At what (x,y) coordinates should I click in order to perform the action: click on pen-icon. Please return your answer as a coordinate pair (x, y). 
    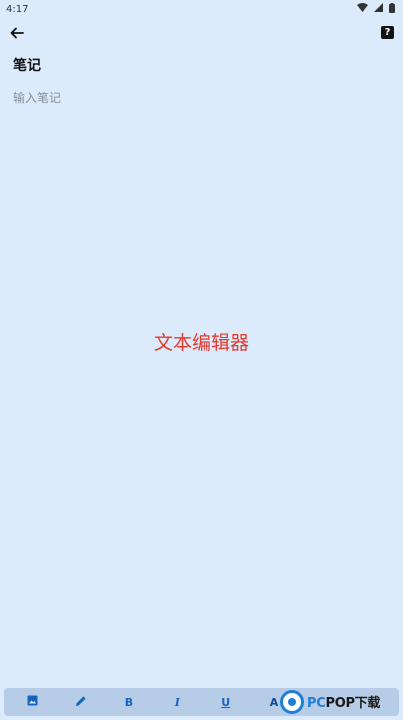
    Looking at the image, I should click on (81, 702).